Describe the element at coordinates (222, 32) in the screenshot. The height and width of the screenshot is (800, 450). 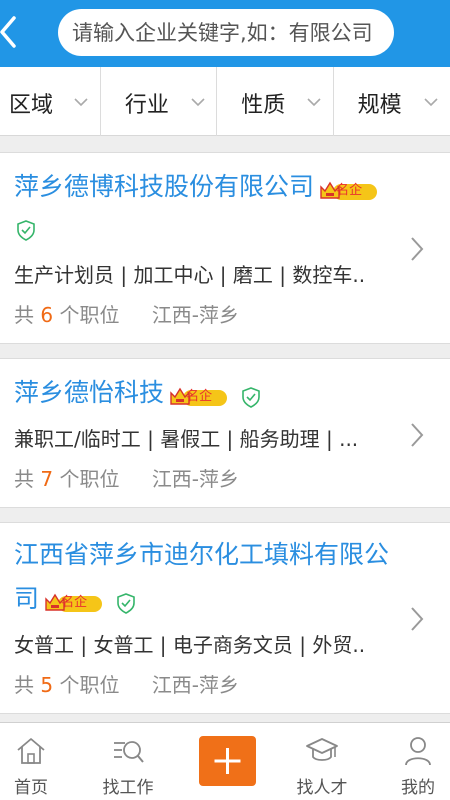
I see `search-input` at that location.